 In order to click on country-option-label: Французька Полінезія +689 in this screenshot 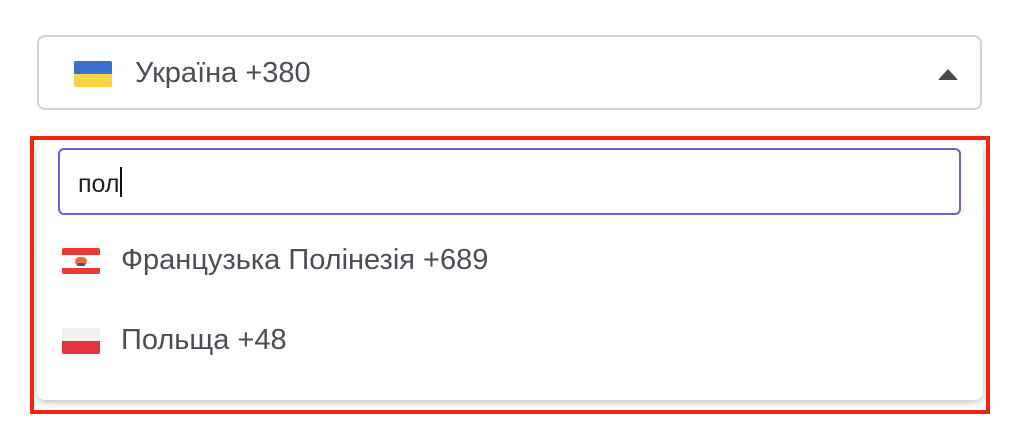, I will do `click(305, 260)`.